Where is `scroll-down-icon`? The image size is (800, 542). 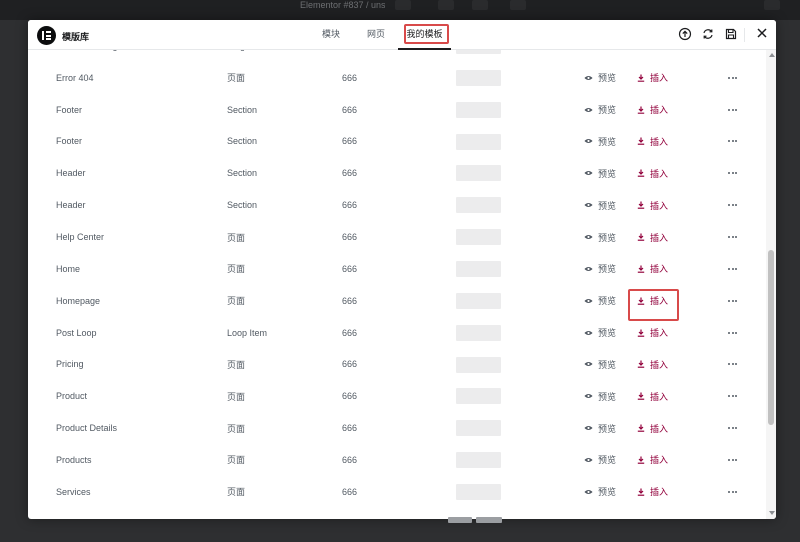 scroll-down-icon is located at coordinates (772, 513).